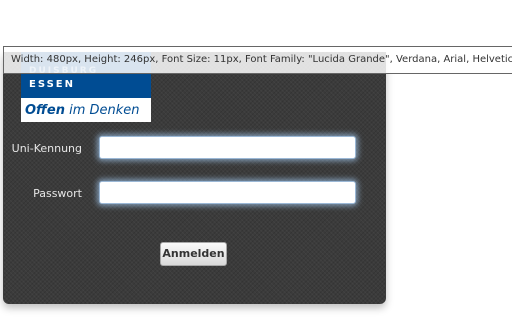 Image resolution: width=512 pixels, height=320 pixels. I want to click on password-label: Passwort, so click(57, 193).